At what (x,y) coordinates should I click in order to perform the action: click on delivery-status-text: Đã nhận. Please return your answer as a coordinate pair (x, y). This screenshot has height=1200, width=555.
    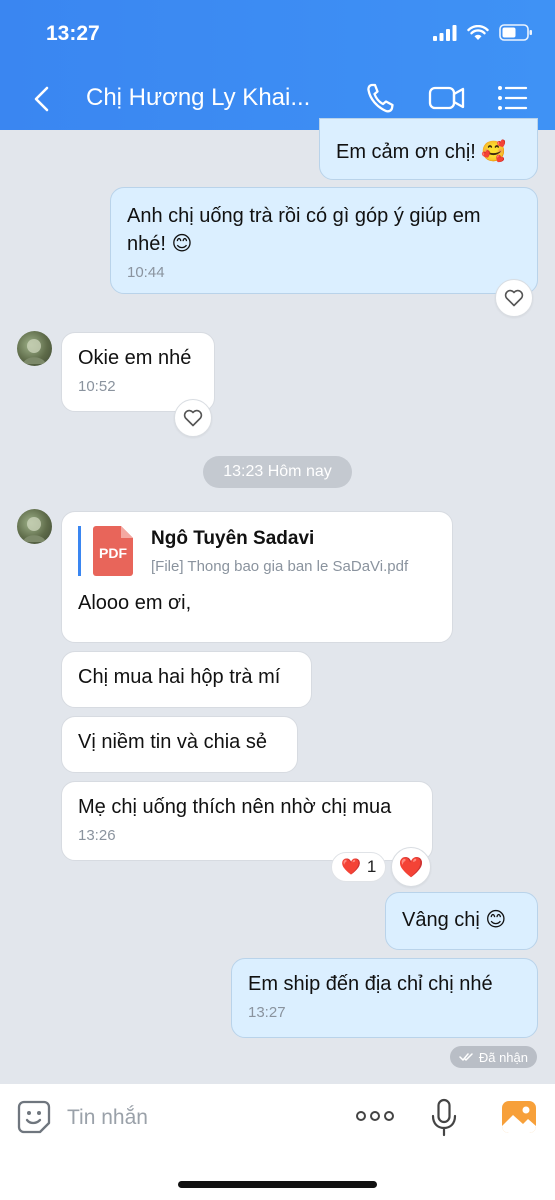
    Looking at the image, I should click on (503, 1057).